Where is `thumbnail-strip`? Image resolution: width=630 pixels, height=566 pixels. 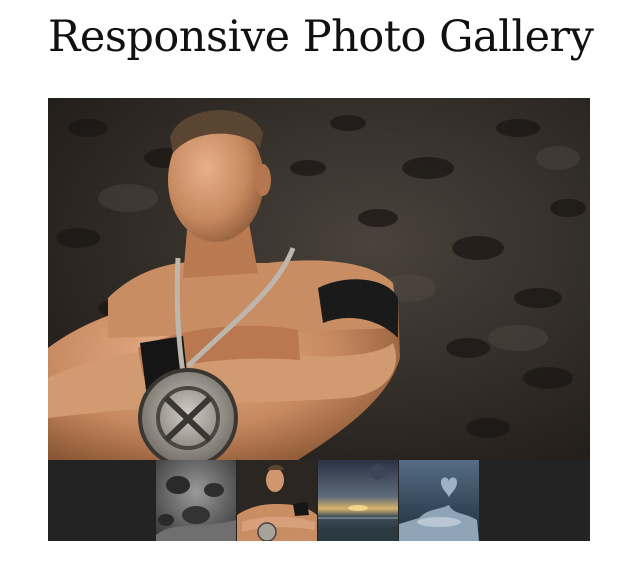 thumbnail-strip is located at coordinates (319, 500).